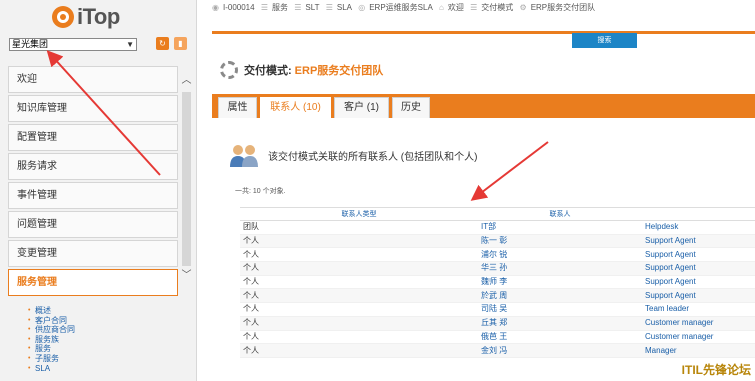 Image resolution: width=755 pixels, height=381 pixels. Describe the element at coordinates (73, 44) in the screenshot. I see `organization-select: 星光集团 ▼` at that location.